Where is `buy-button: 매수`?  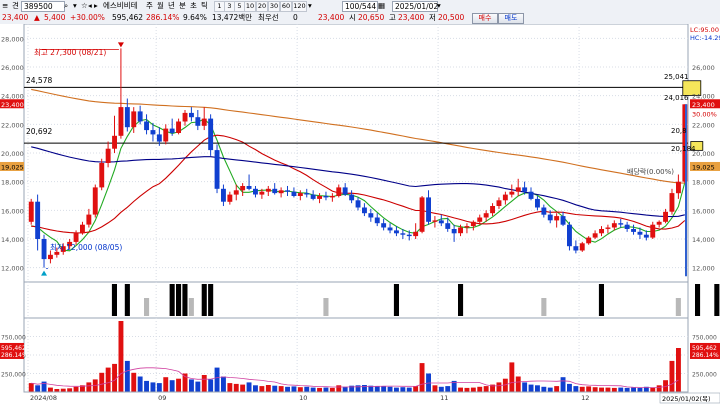
buy-button: 매수 is located at coordinates (485, 18).